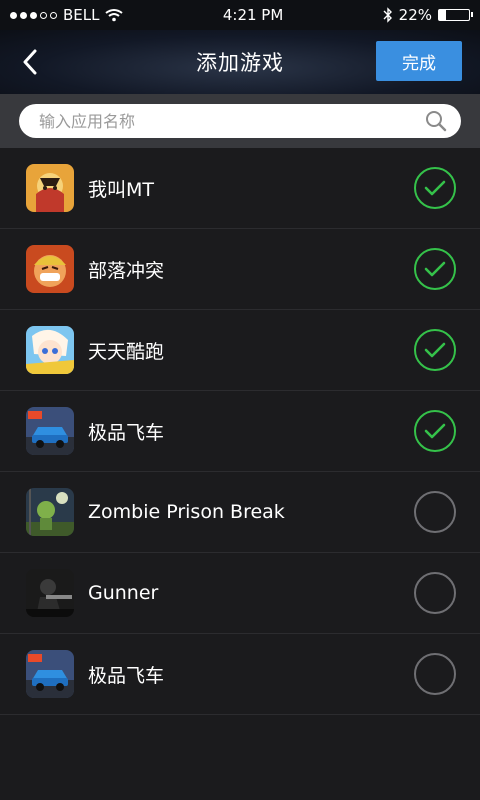 Image resolution: width=480 pixels, height=800 pixels. I want to click on search-icon, so click(436, 121).